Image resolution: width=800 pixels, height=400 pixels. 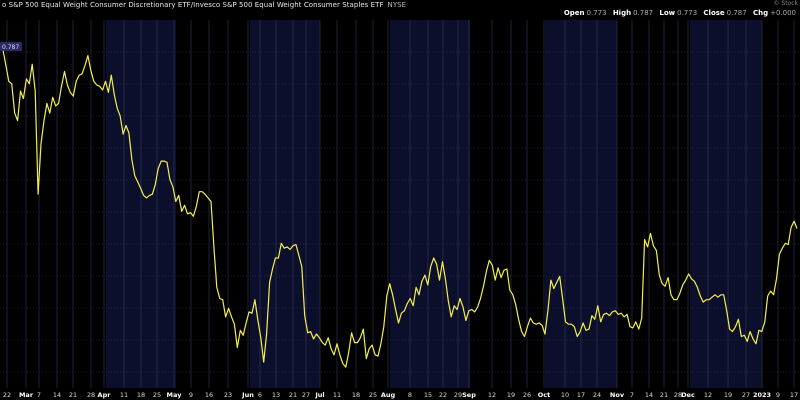 I want to click on open-value: 0.773, so click(x=596, y=13).